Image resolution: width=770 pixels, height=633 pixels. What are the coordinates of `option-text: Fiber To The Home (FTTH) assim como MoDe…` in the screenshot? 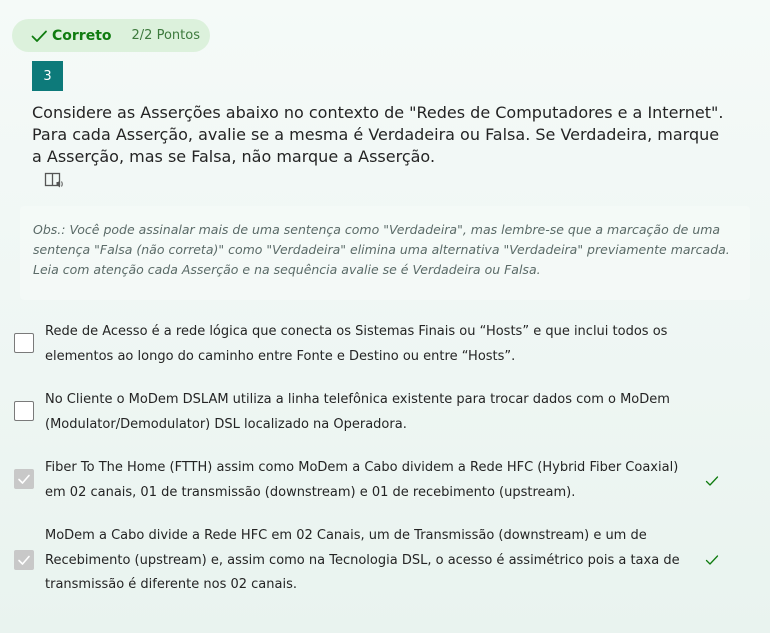 It's located at (362, 480).